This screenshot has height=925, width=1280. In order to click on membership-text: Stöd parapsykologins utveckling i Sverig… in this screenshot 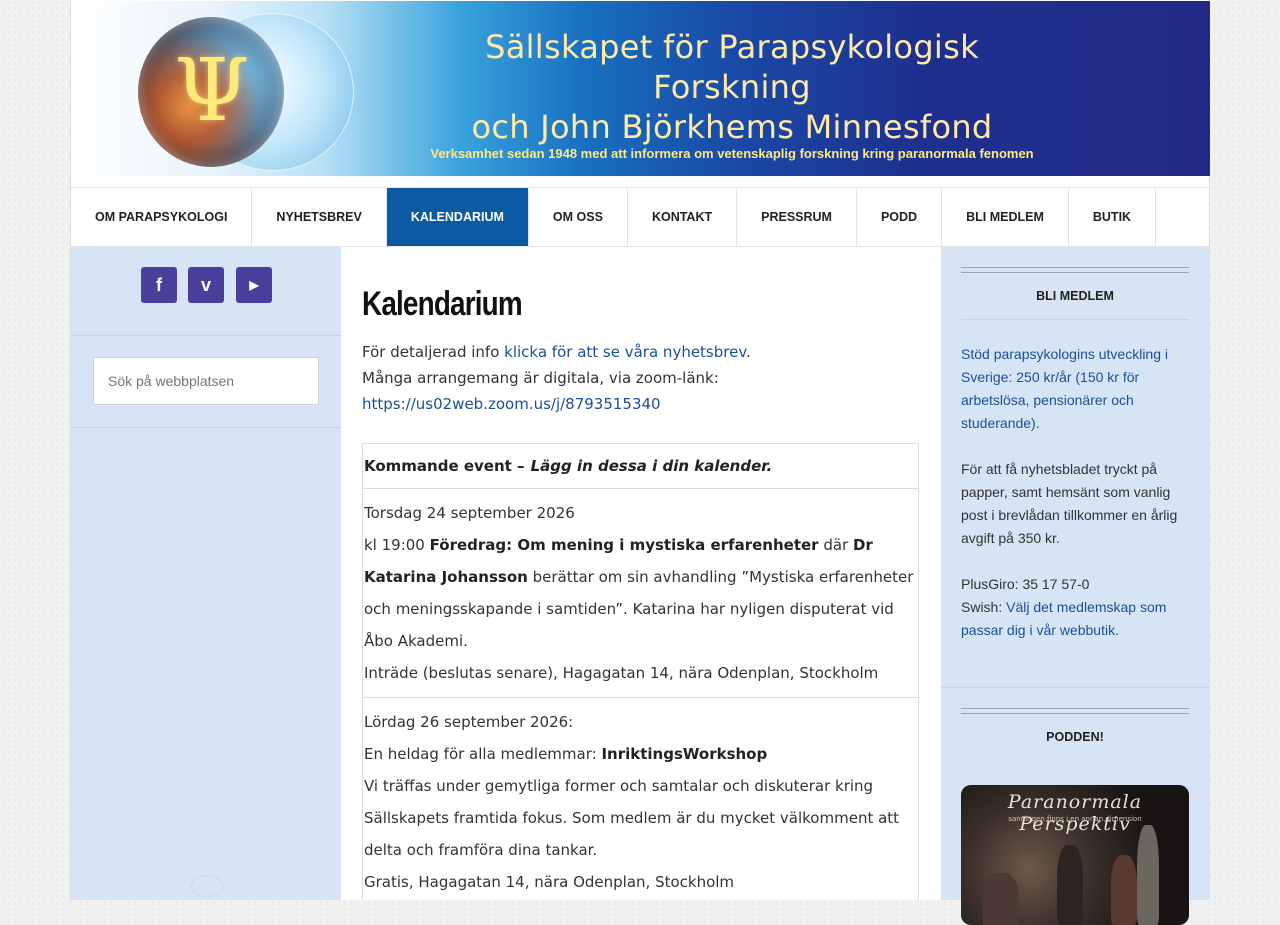, I will do `click(1076, 492)`.